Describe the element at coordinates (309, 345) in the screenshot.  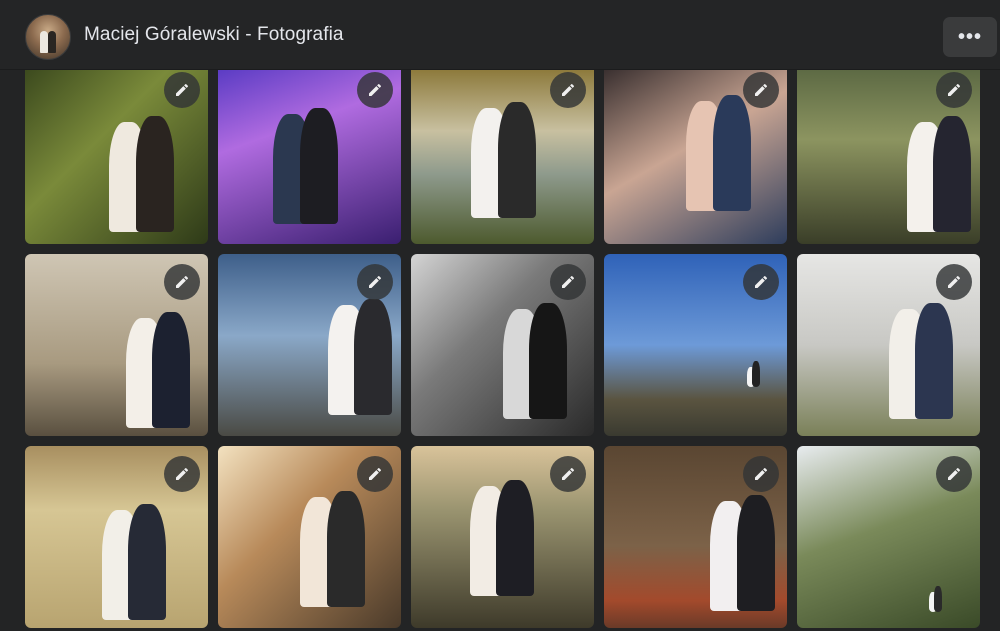
I see `photo-tile-blue-sky-rocks` at that location.